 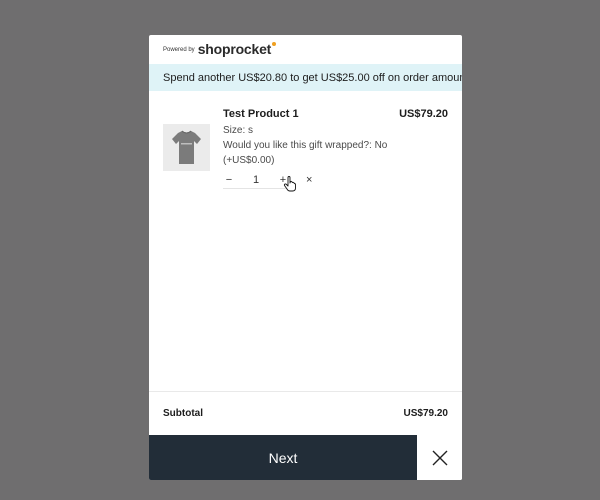 I want to click on hand-pointer-icon, so click(x=289, y=184).